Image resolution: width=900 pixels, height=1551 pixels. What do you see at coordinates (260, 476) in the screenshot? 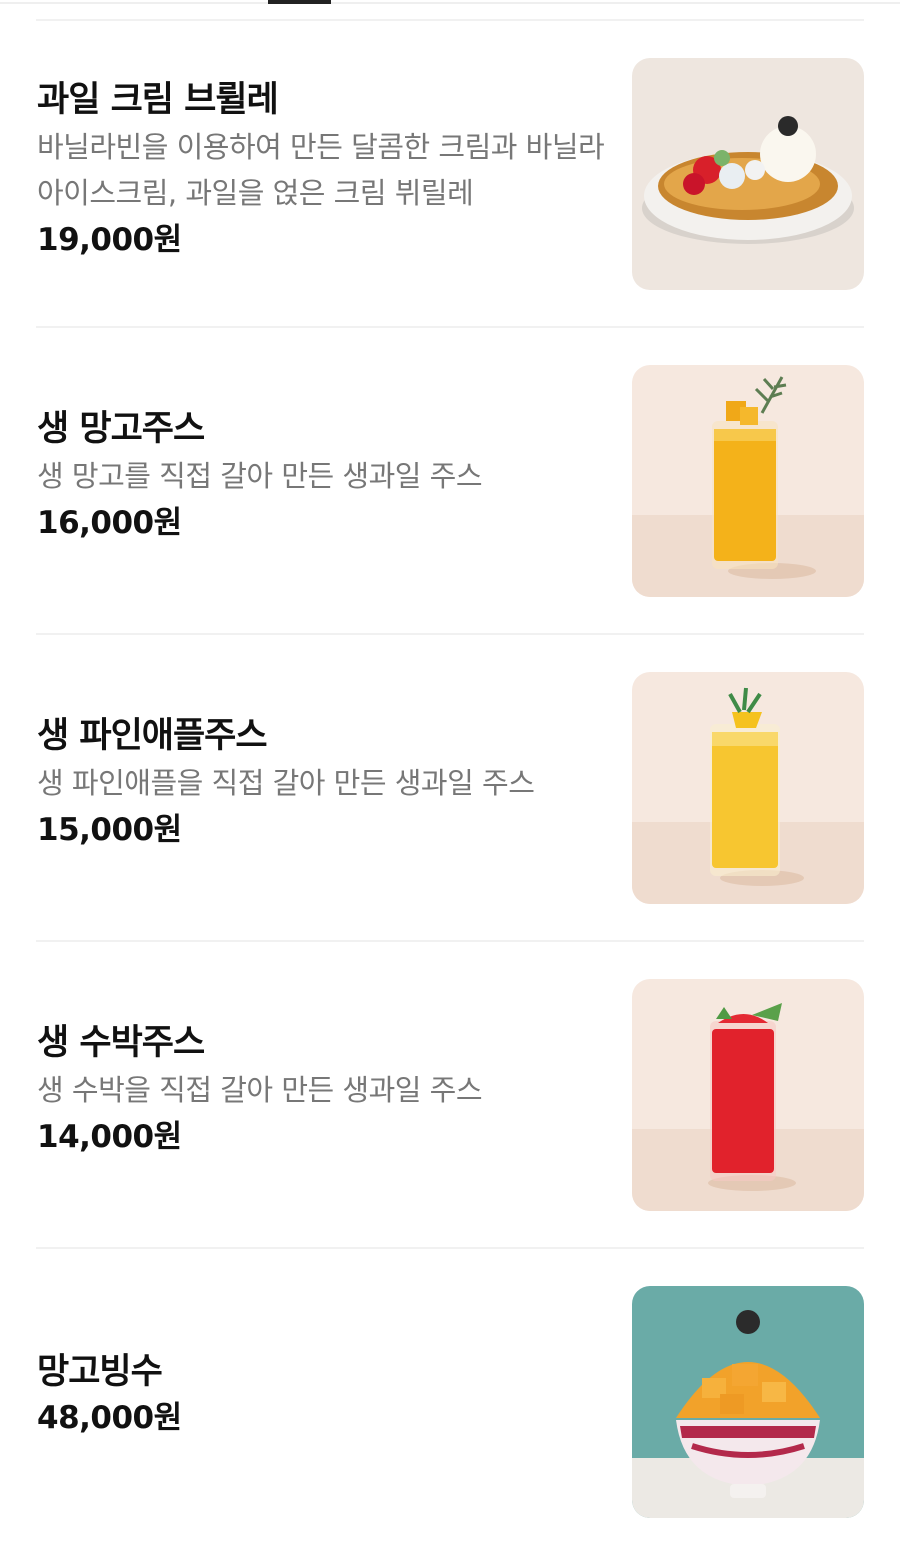
I see `menu-item-description: 생 망고를 직접 갈아 만든 생과일 주스` at bounding box center [260, 476].